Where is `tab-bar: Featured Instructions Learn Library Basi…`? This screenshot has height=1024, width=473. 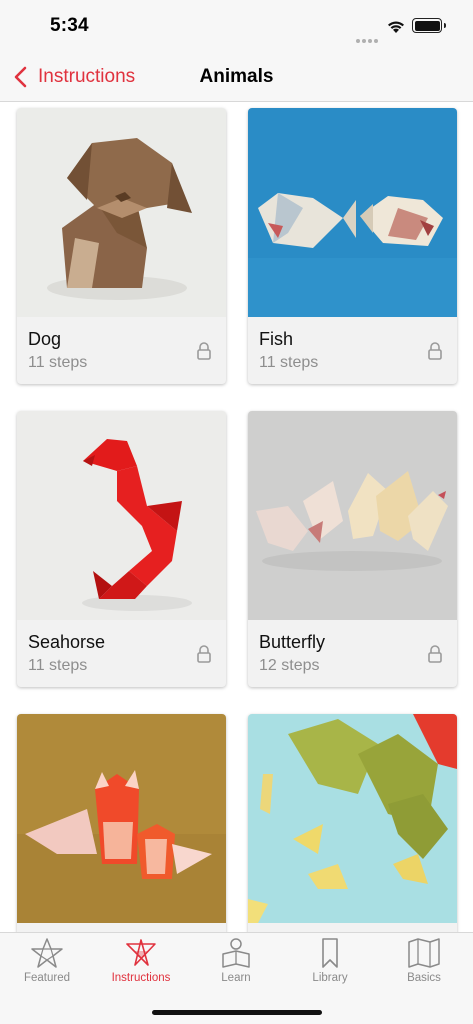
tab-bar: Featured Instructions Learn Library Basi… is located at coordinates (236, 978).